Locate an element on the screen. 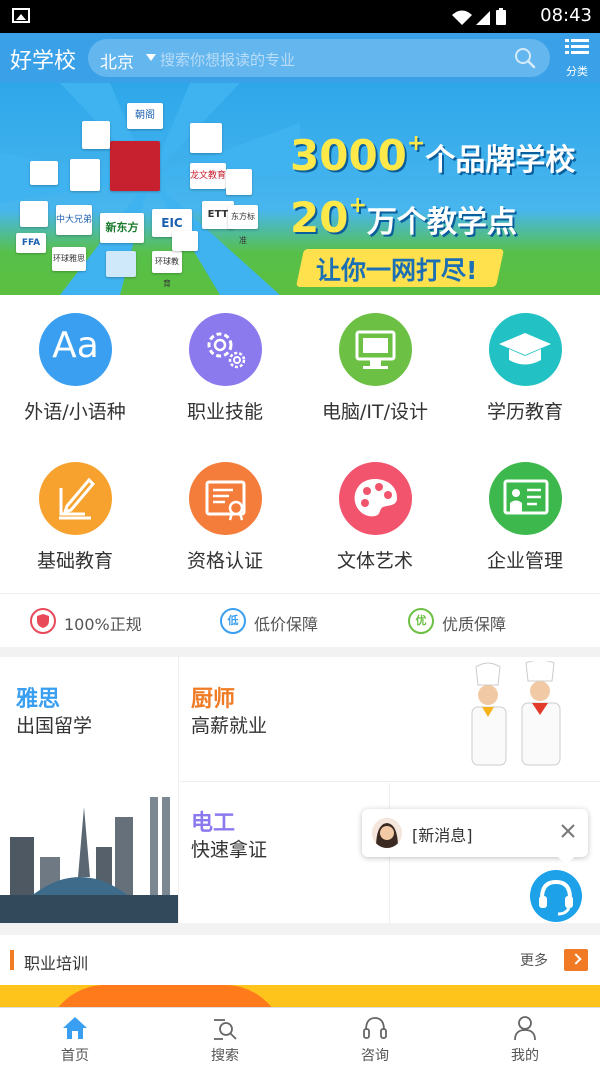  category-business-management: 企业管理 is located at coordinates (525, 518).